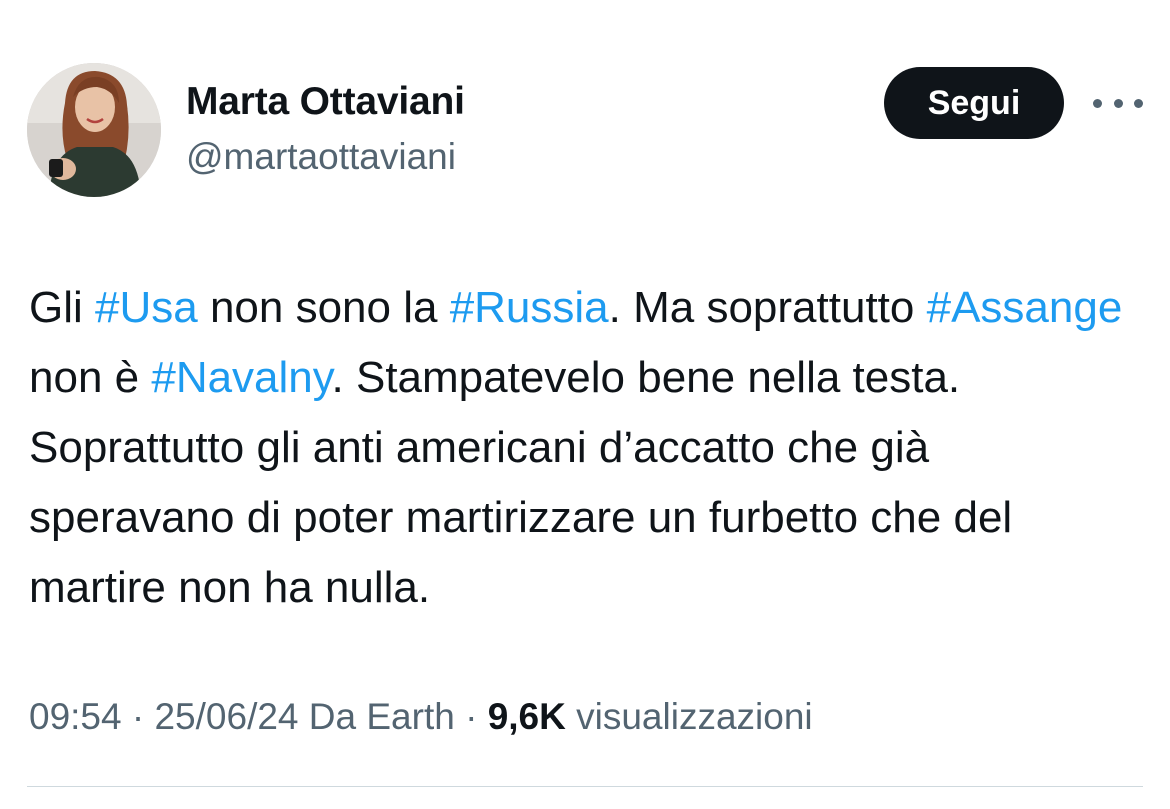 The image size is (1170, 809). What do you see at coordinates (974, 103) in the screenshot?
I see `follow-button: Segui` at bounding box center [974, 103].